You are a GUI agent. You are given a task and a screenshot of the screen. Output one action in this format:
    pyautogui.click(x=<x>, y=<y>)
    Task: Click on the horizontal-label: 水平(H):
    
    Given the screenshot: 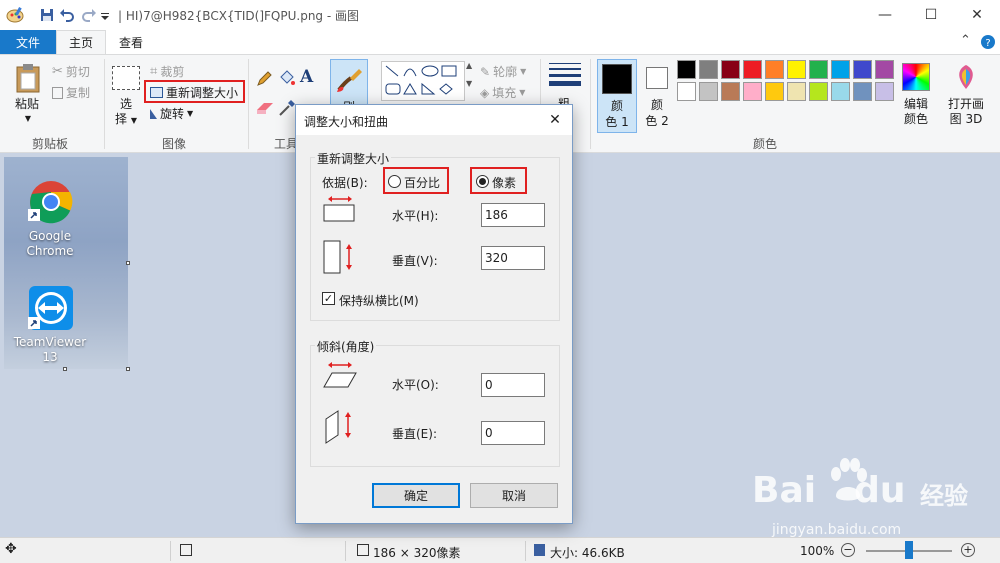 What is the action you would take?
    pyautogui.click(x=415, y=216)
    